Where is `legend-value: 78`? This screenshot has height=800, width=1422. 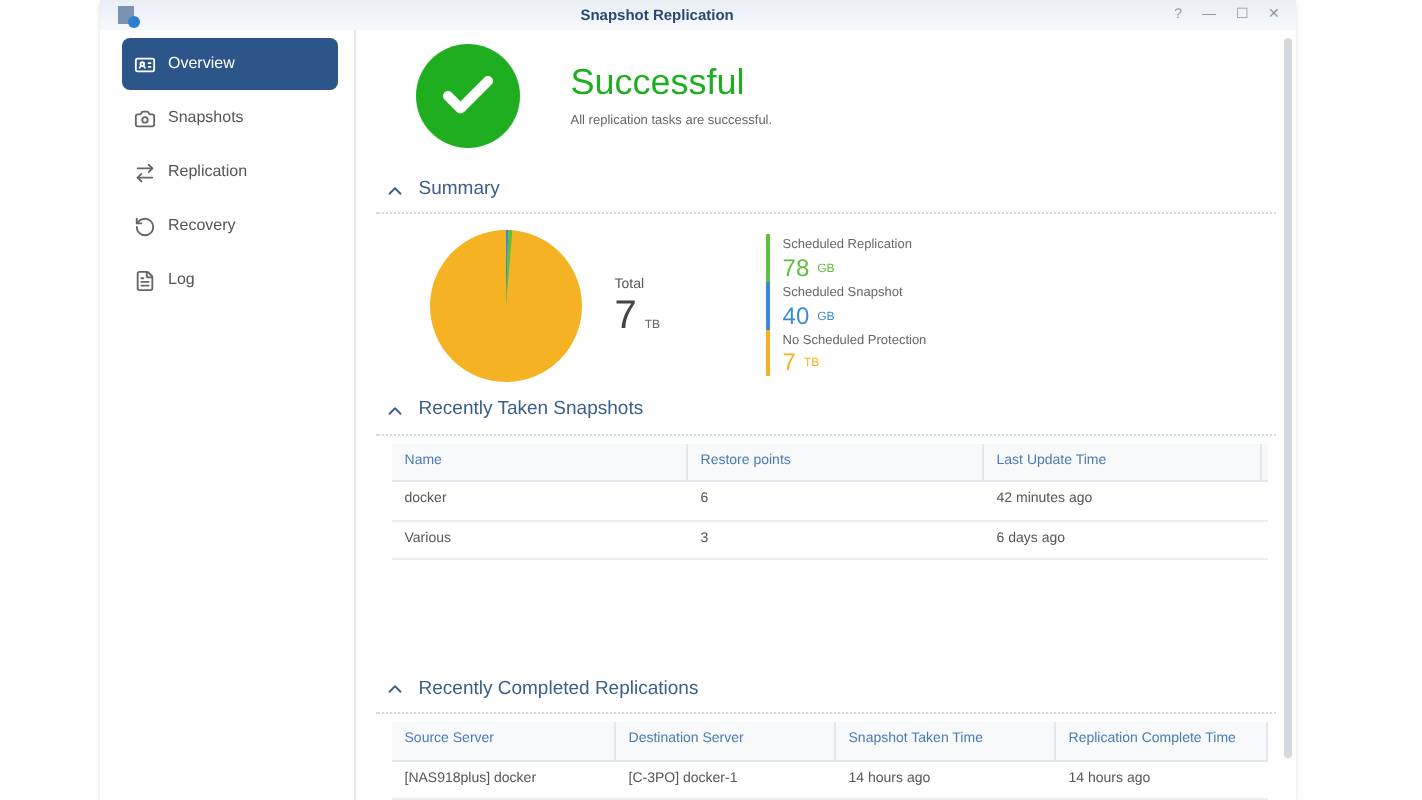
legend-value: 78 is located at coordinates (796, 267).